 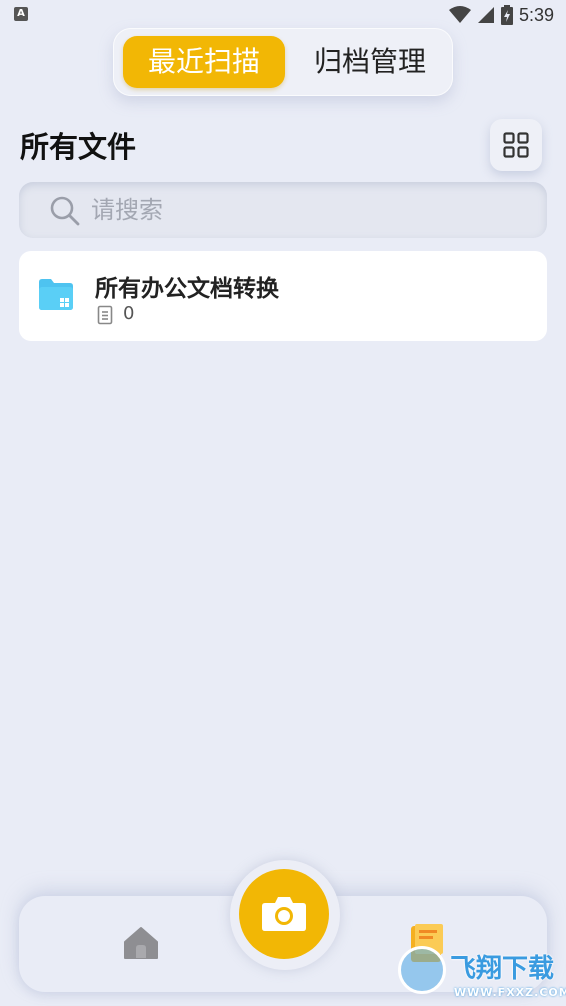 What do you see at coordinates (283, 15) in the screenshot?
I see `status-bar: A 5:39` at bounding box center [283, 15].